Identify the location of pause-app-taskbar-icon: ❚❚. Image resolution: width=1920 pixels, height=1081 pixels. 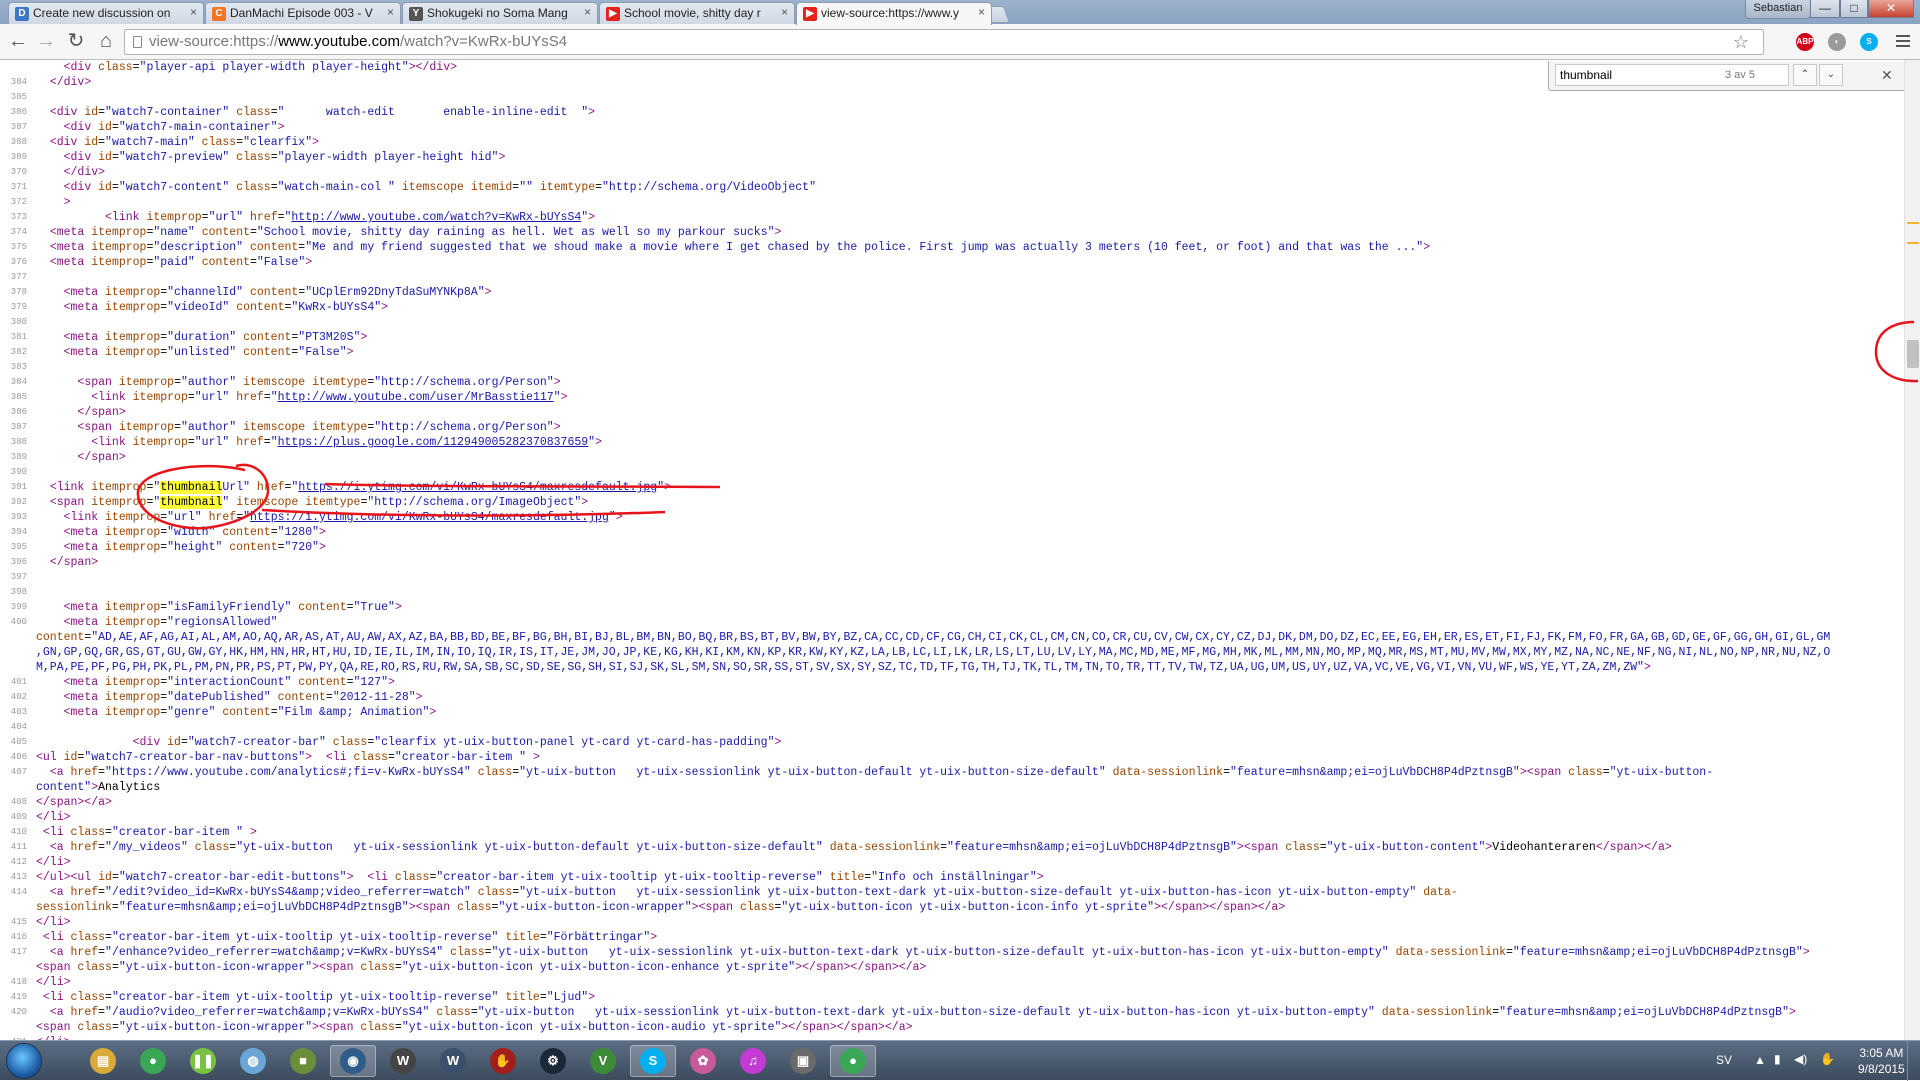
(203, 1061).